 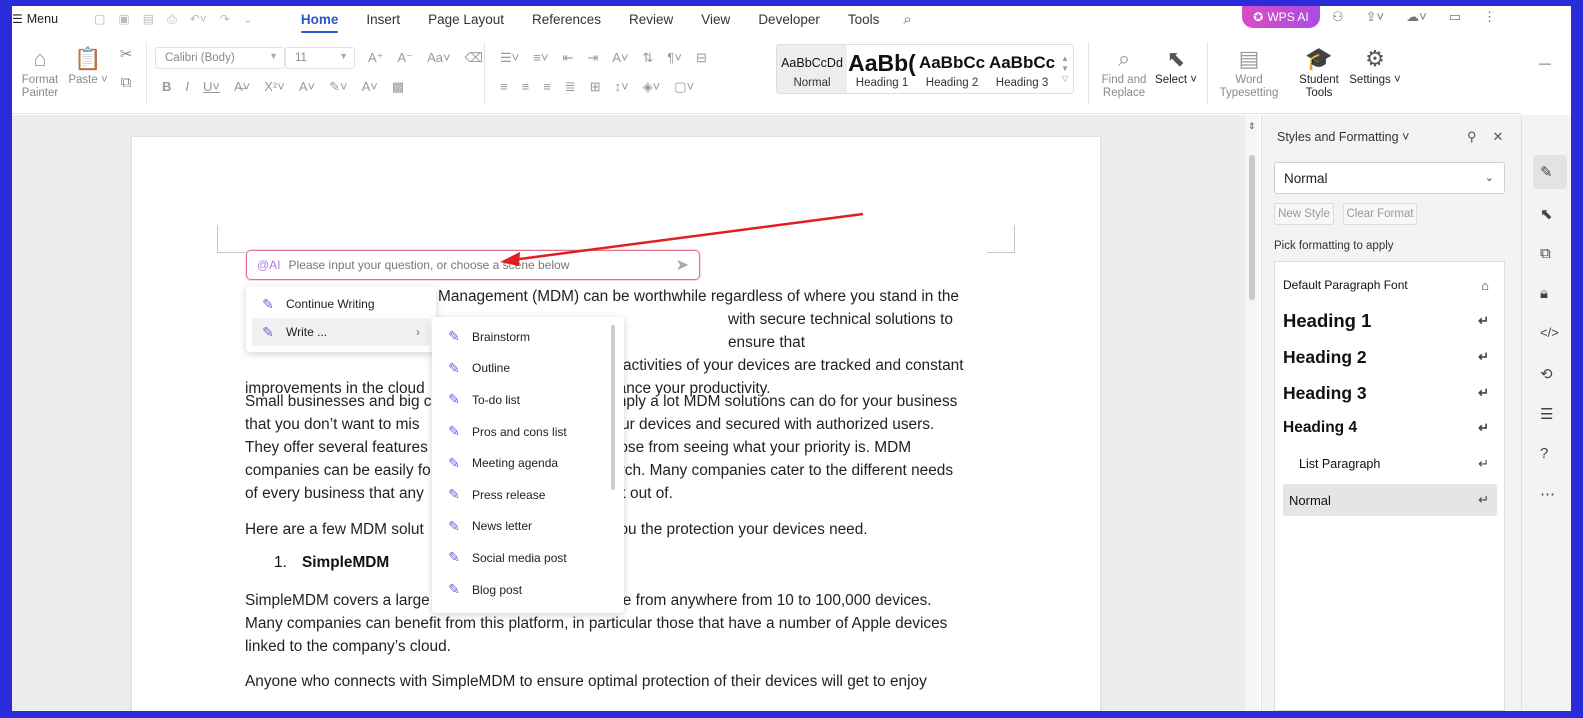 I want to click on select-cursor-icon: ⬉, so click(x=1546, y=214).